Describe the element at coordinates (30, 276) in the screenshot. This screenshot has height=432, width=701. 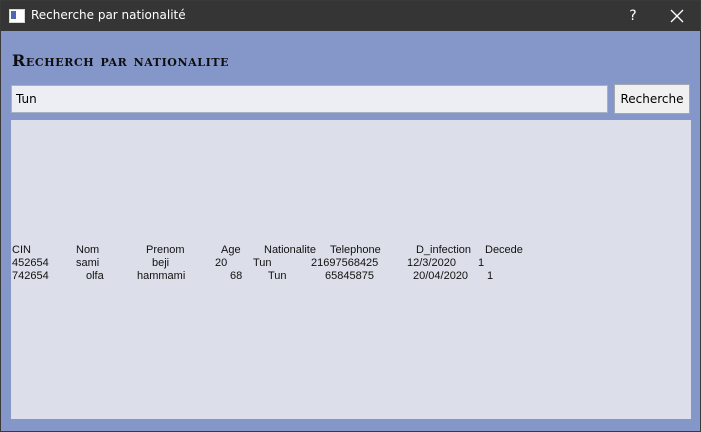
I see `cin-cell: 742654` at that location.